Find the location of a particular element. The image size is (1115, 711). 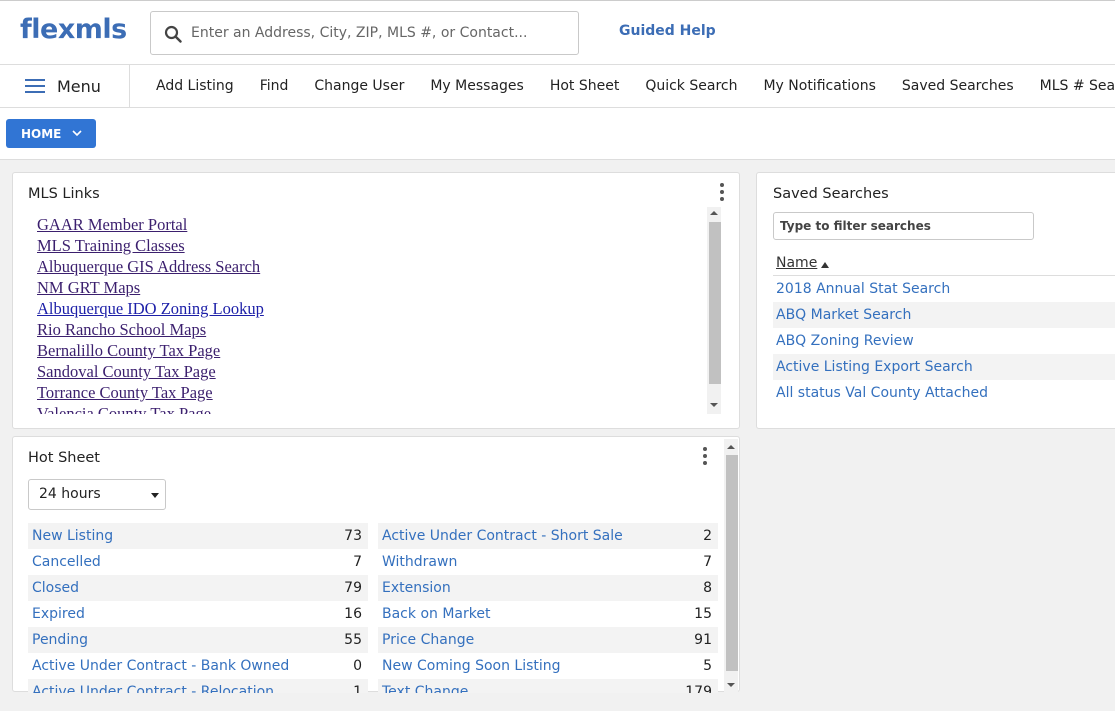

hot-sheet-count: 2 is located at coordinates (707, 536).